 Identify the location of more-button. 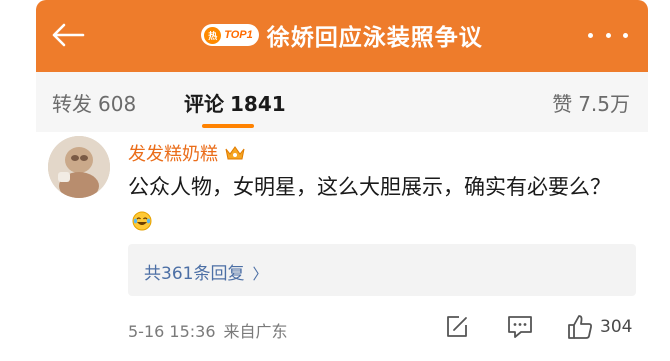
(608, 35).